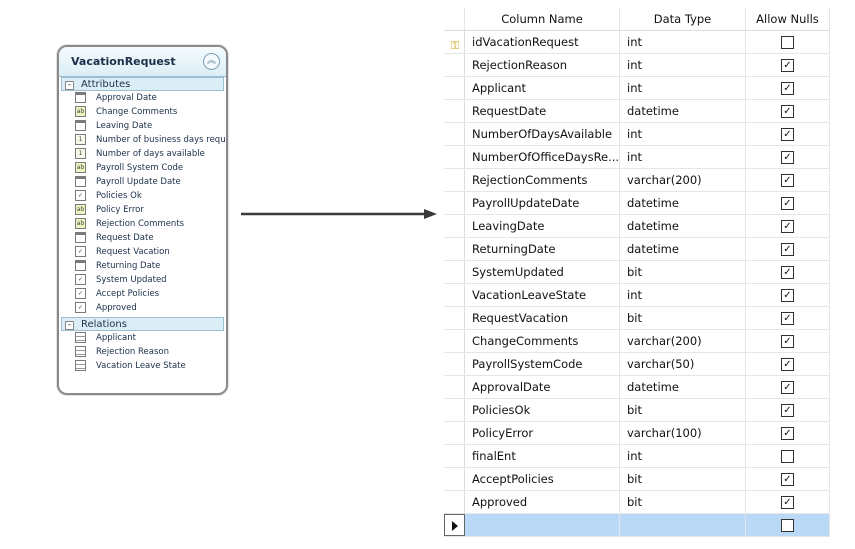 Image resolution: width=855 pixels, height=549 pixels. What do you see at coordinates (149, 366) in the screenshot?
I see `entity-item: Vacation Leave State` at bounding box center [149, 366].